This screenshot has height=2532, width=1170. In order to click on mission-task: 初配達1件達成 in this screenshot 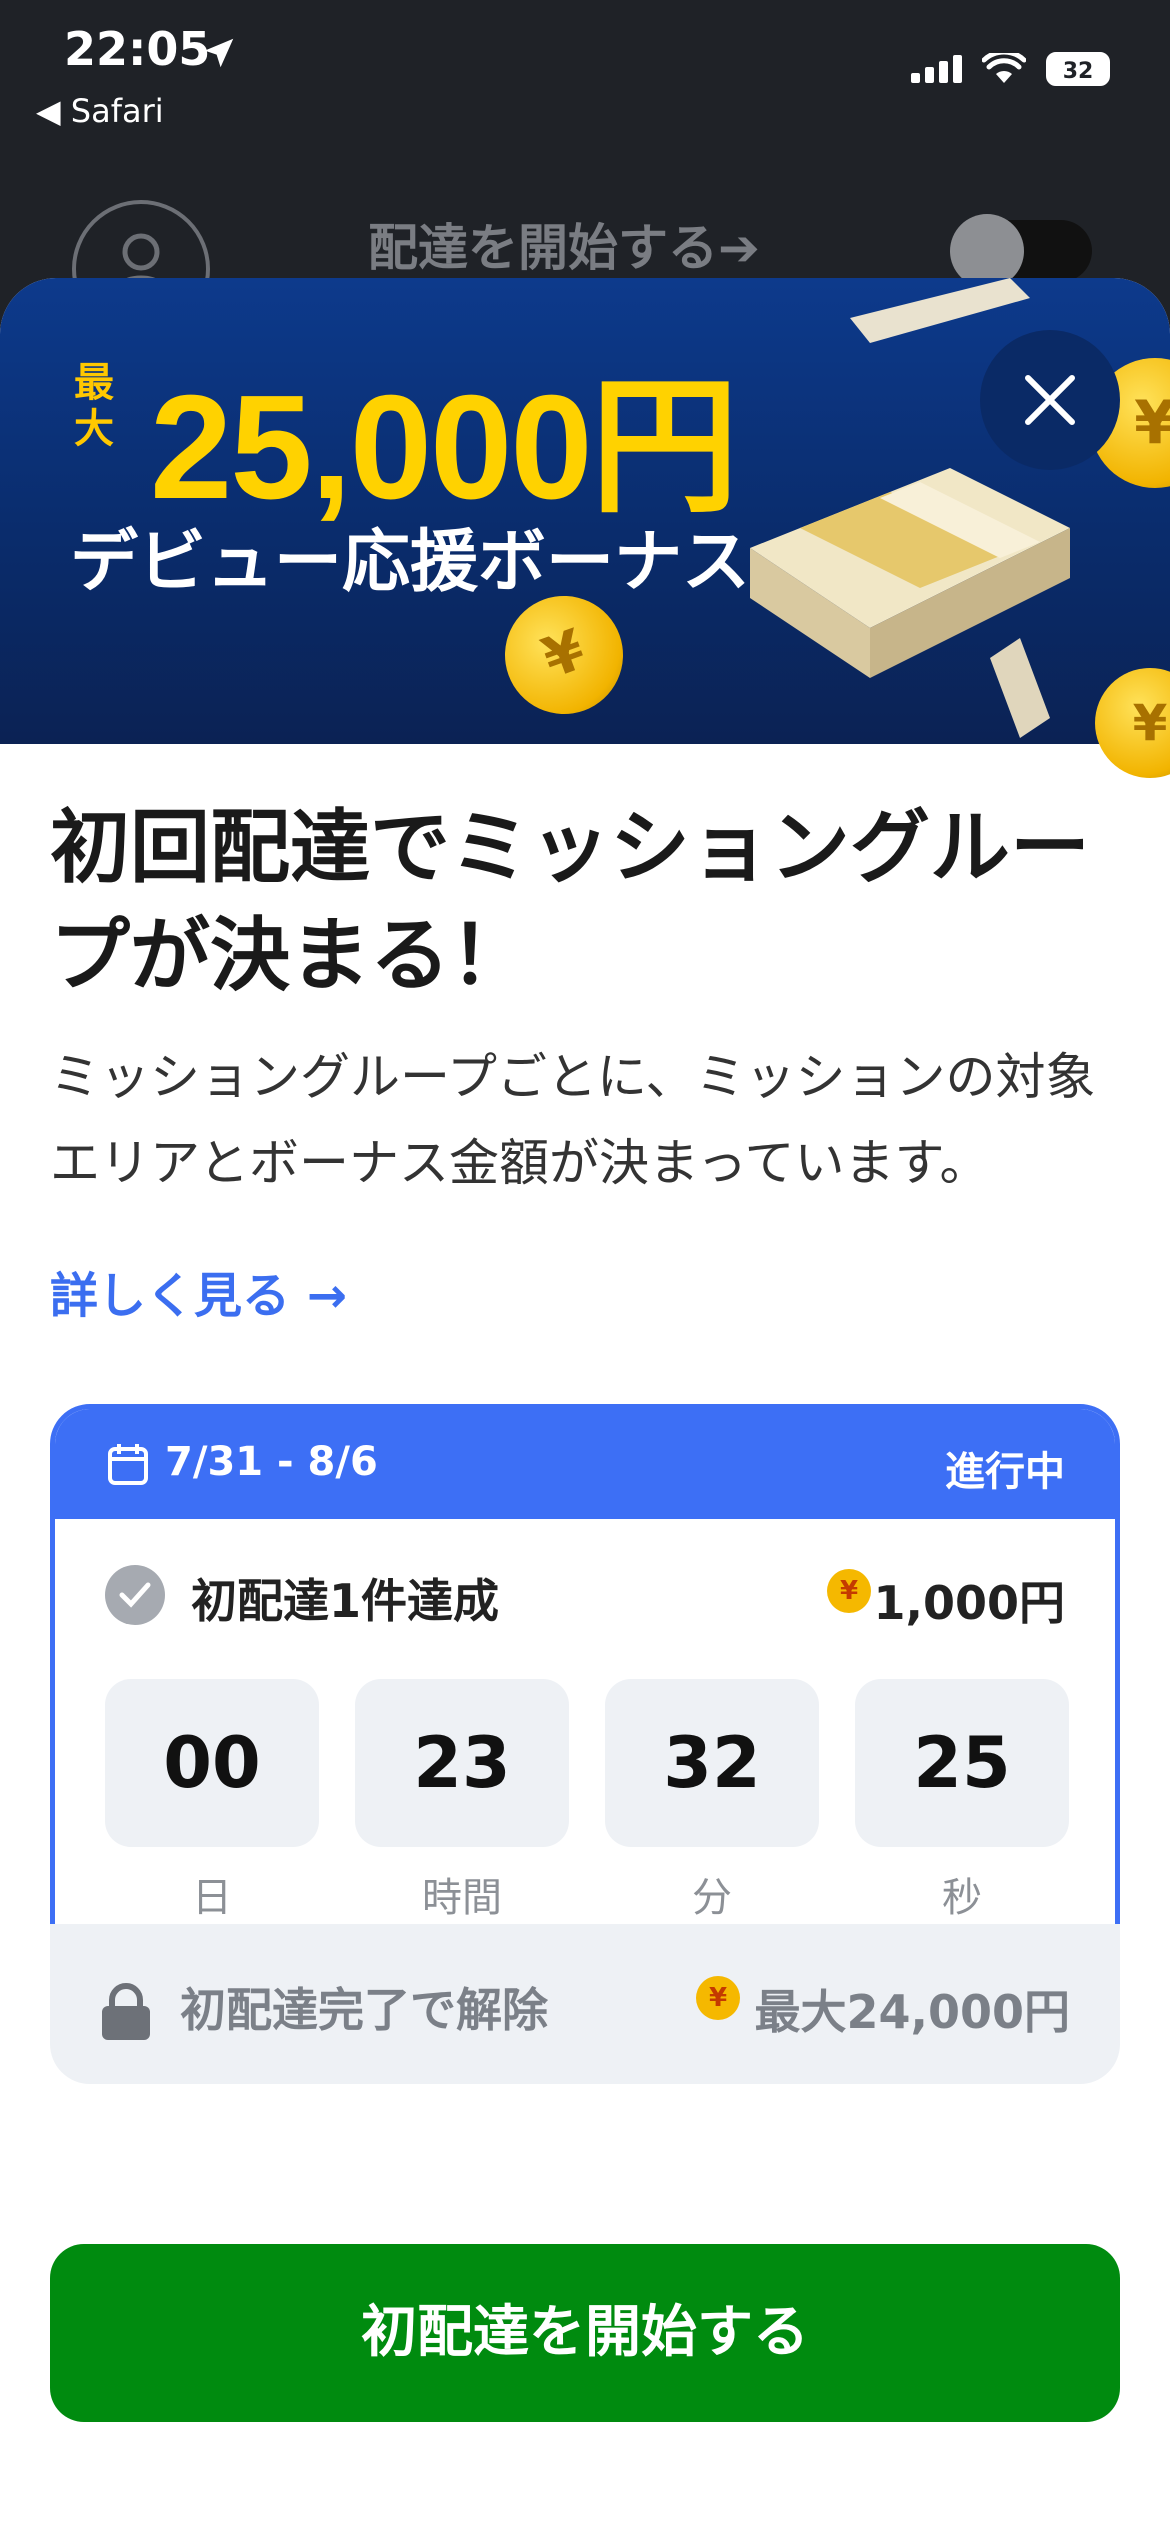, I will do `click(345, 1601)`.